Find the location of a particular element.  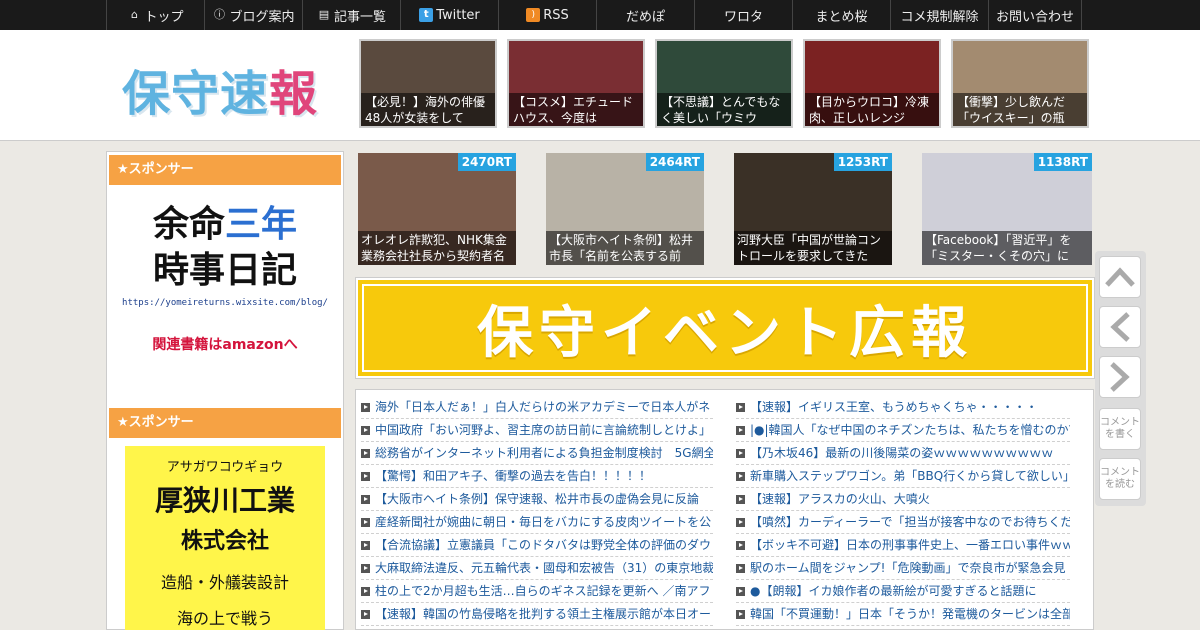

forward-arrow-icon is located at coordinates (1120, 377).